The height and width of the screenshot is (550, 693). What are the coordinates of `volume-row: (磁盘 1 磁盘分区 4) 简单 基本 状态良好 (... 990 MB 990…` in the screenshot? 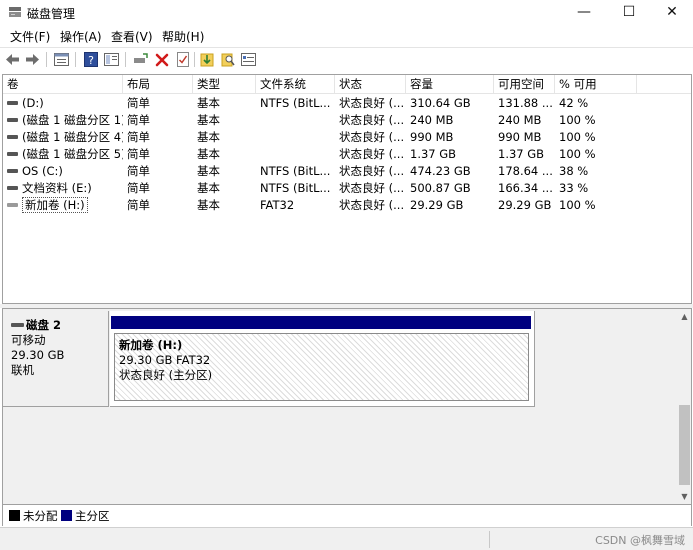 It's located at (347, 137).